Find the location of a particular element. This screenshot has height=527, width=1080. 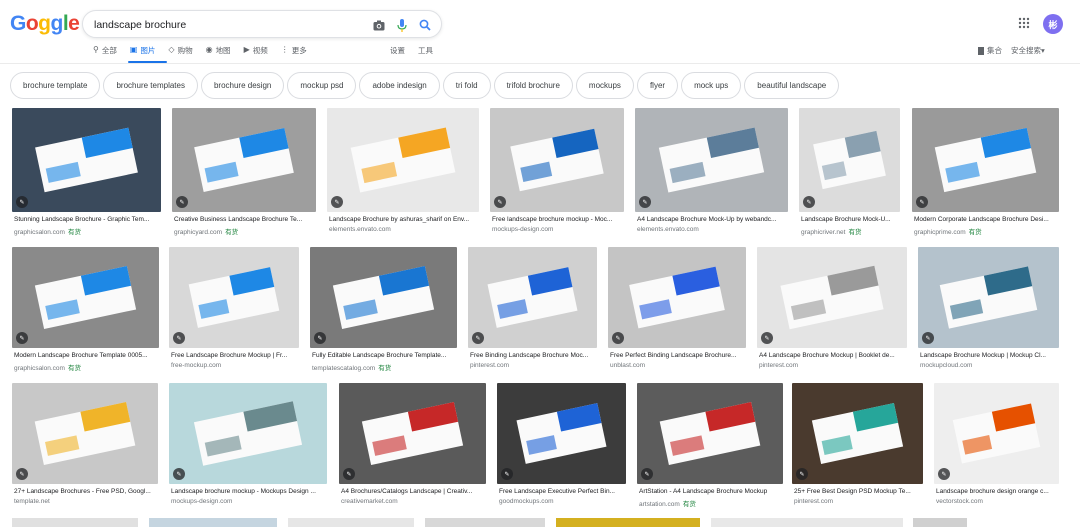

result-source: elements.envato.com is located at coordinates (712, 229).